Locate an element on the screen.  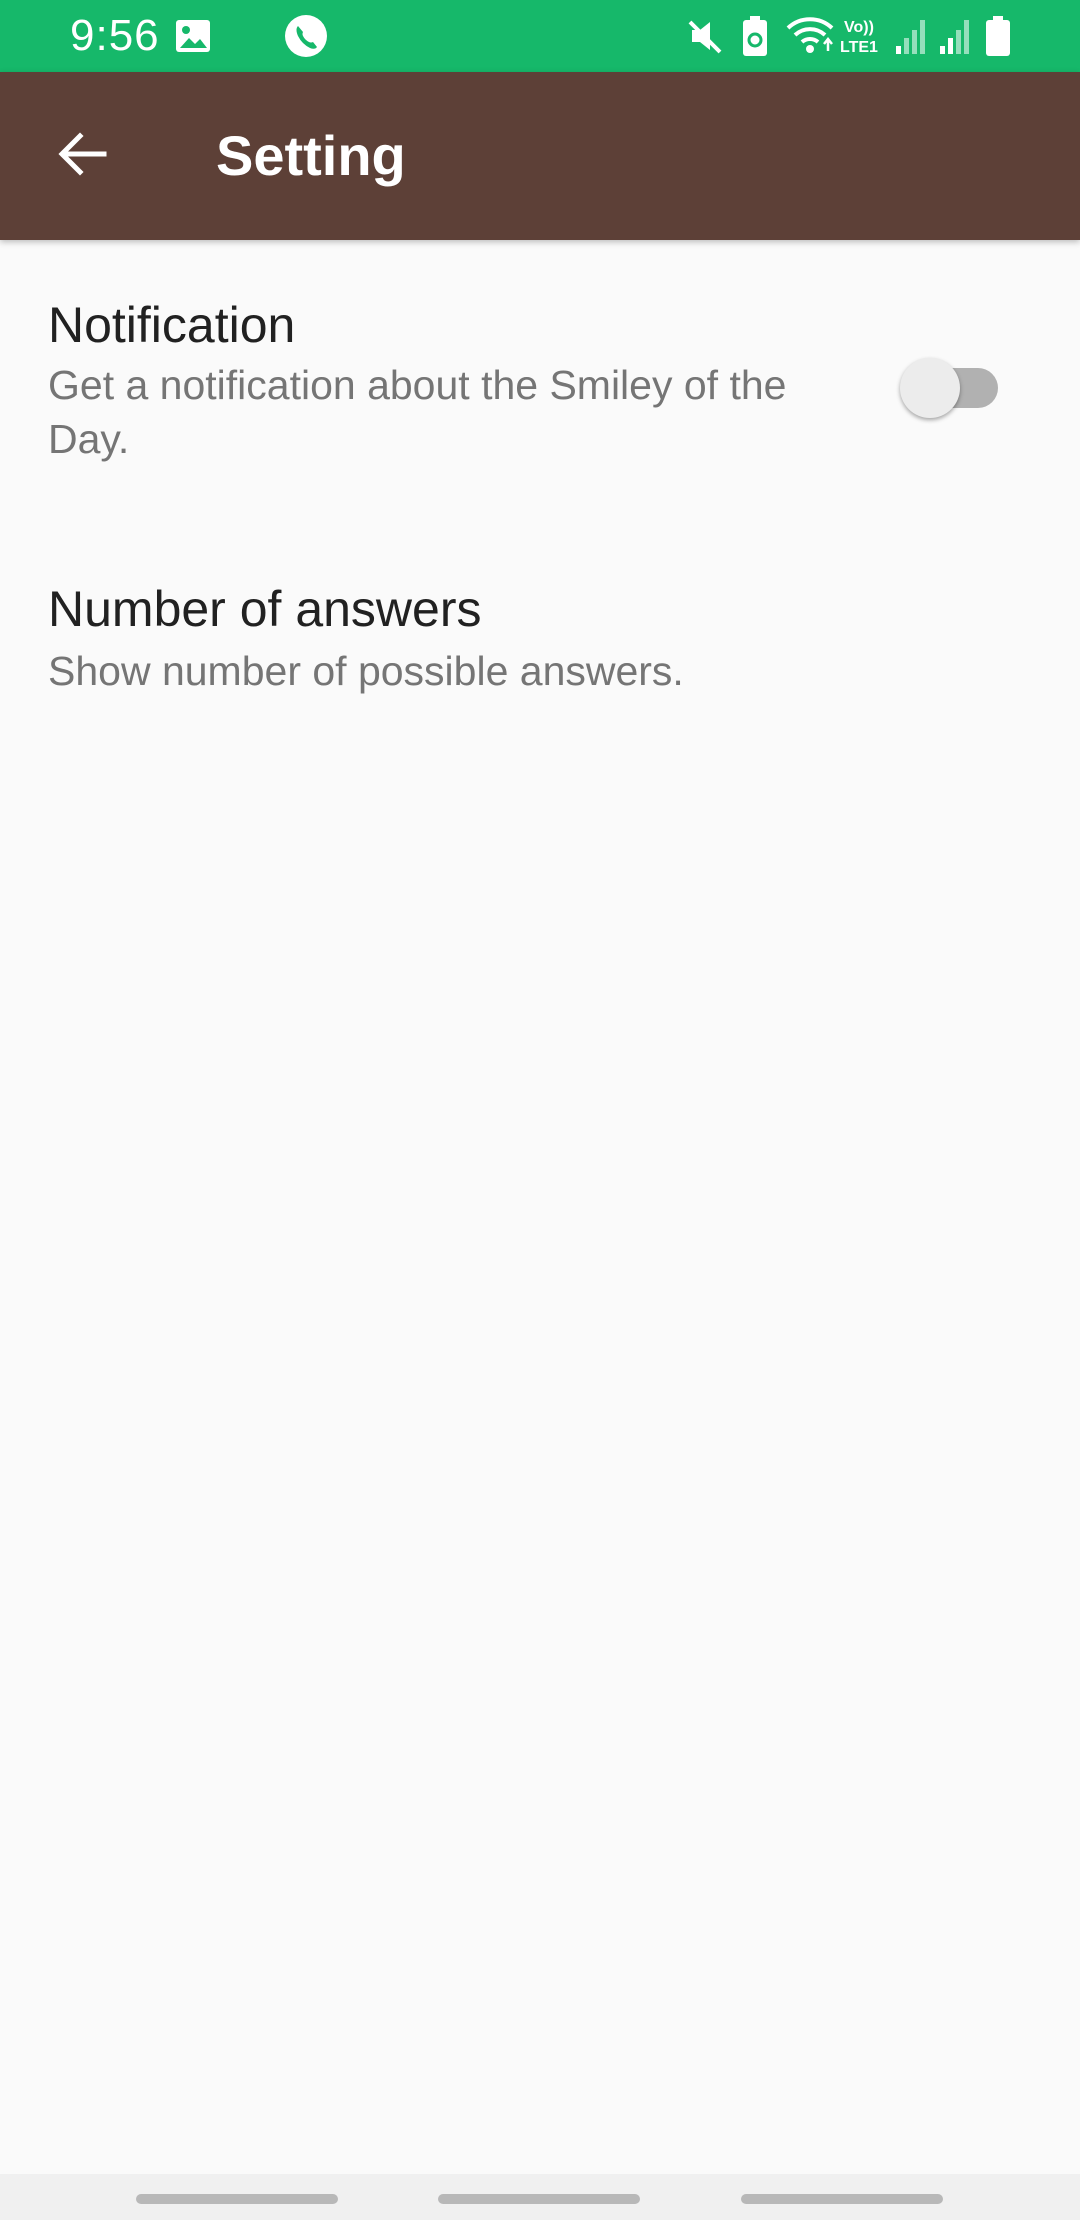
notification-toggle is located at coordinates (950, 385).